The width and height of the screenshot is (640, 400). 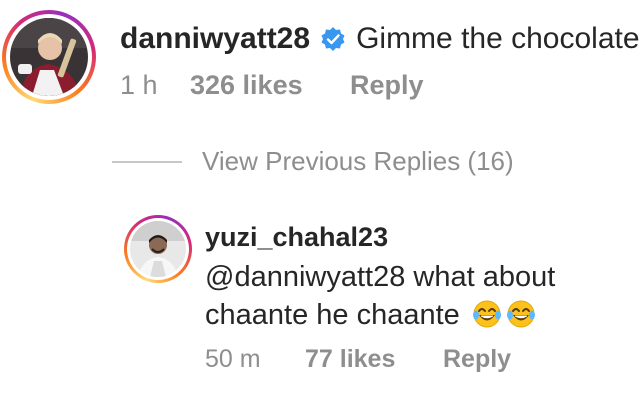 What do you see at coordinates (480, 277) in the screenshot?
I see `reply-text-part: what about` at bounding box center [480, 277].